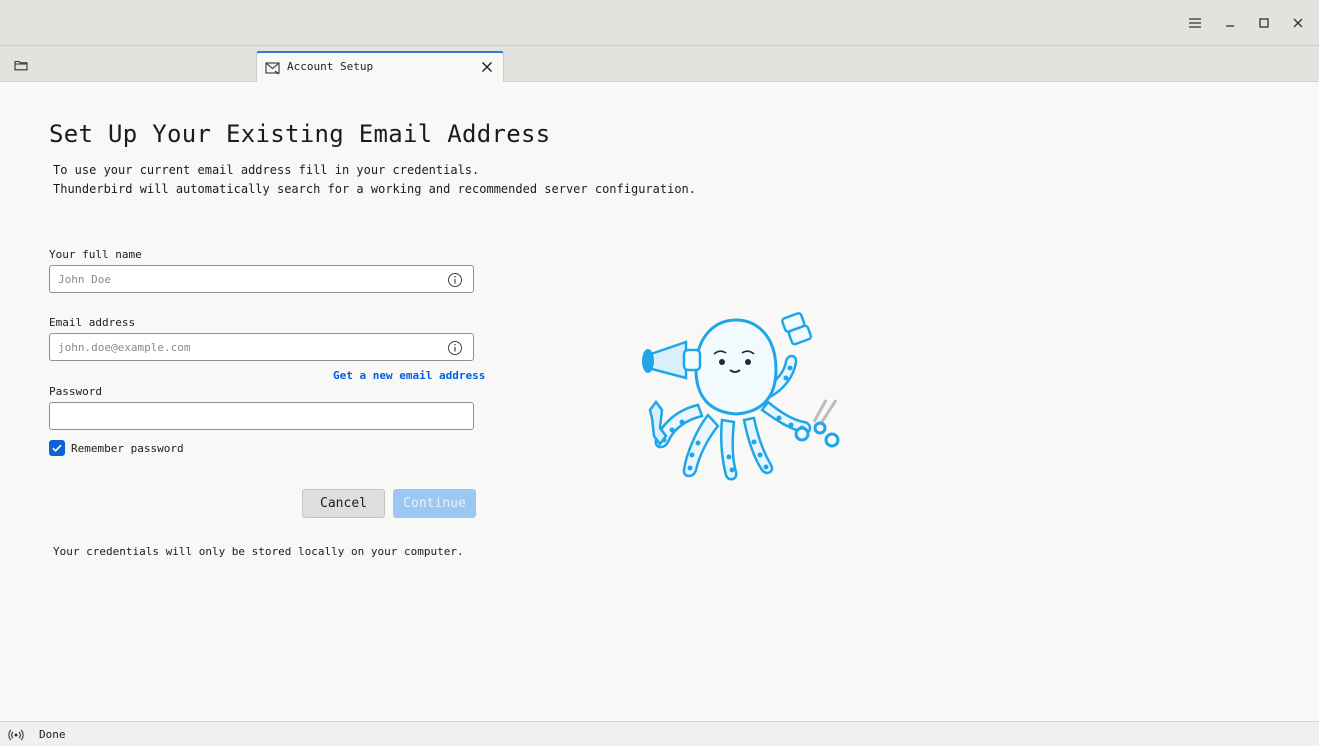 This screenshot has height=746, width=1319. What do you see at coordinates (380, 66) in the screenshot?
I see `tab-account-setup: Account Setup` at bounding box center [380, 66].